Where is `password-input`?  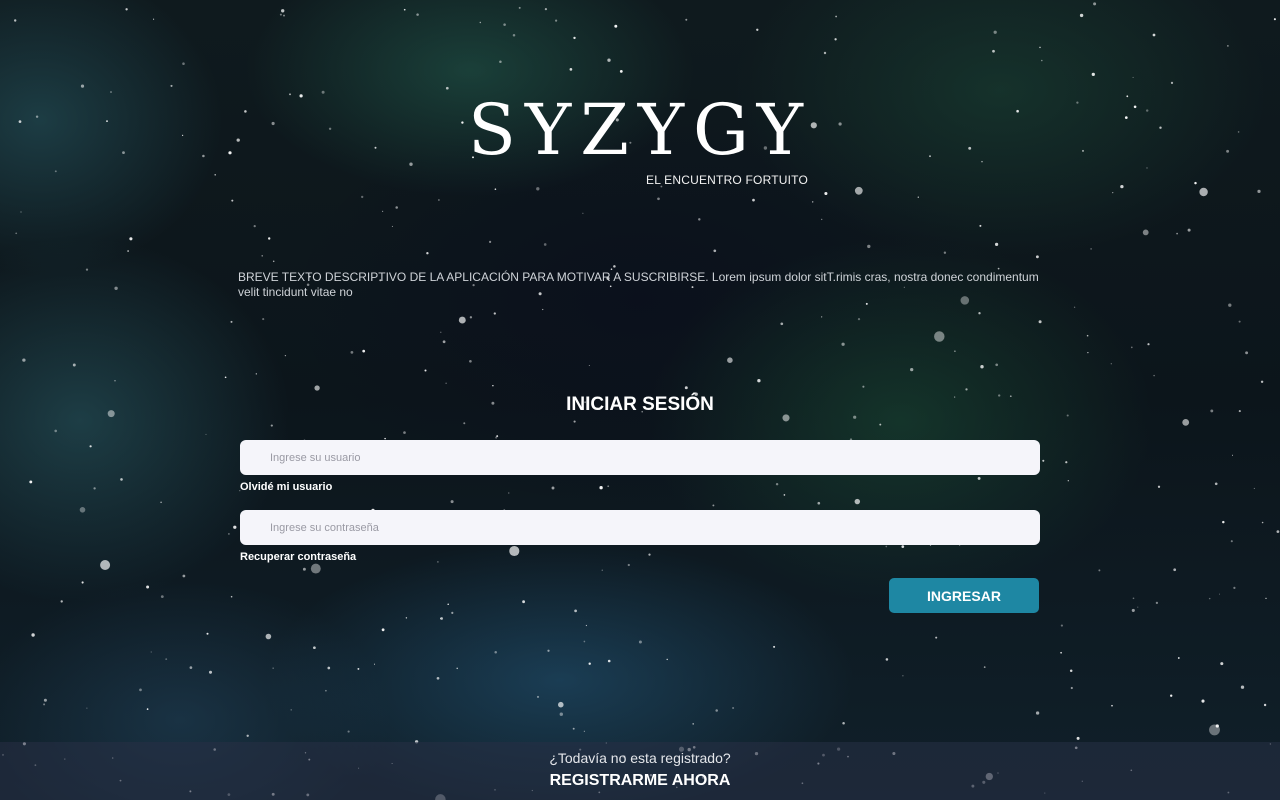
password-input is located at coordinates (640, 527).